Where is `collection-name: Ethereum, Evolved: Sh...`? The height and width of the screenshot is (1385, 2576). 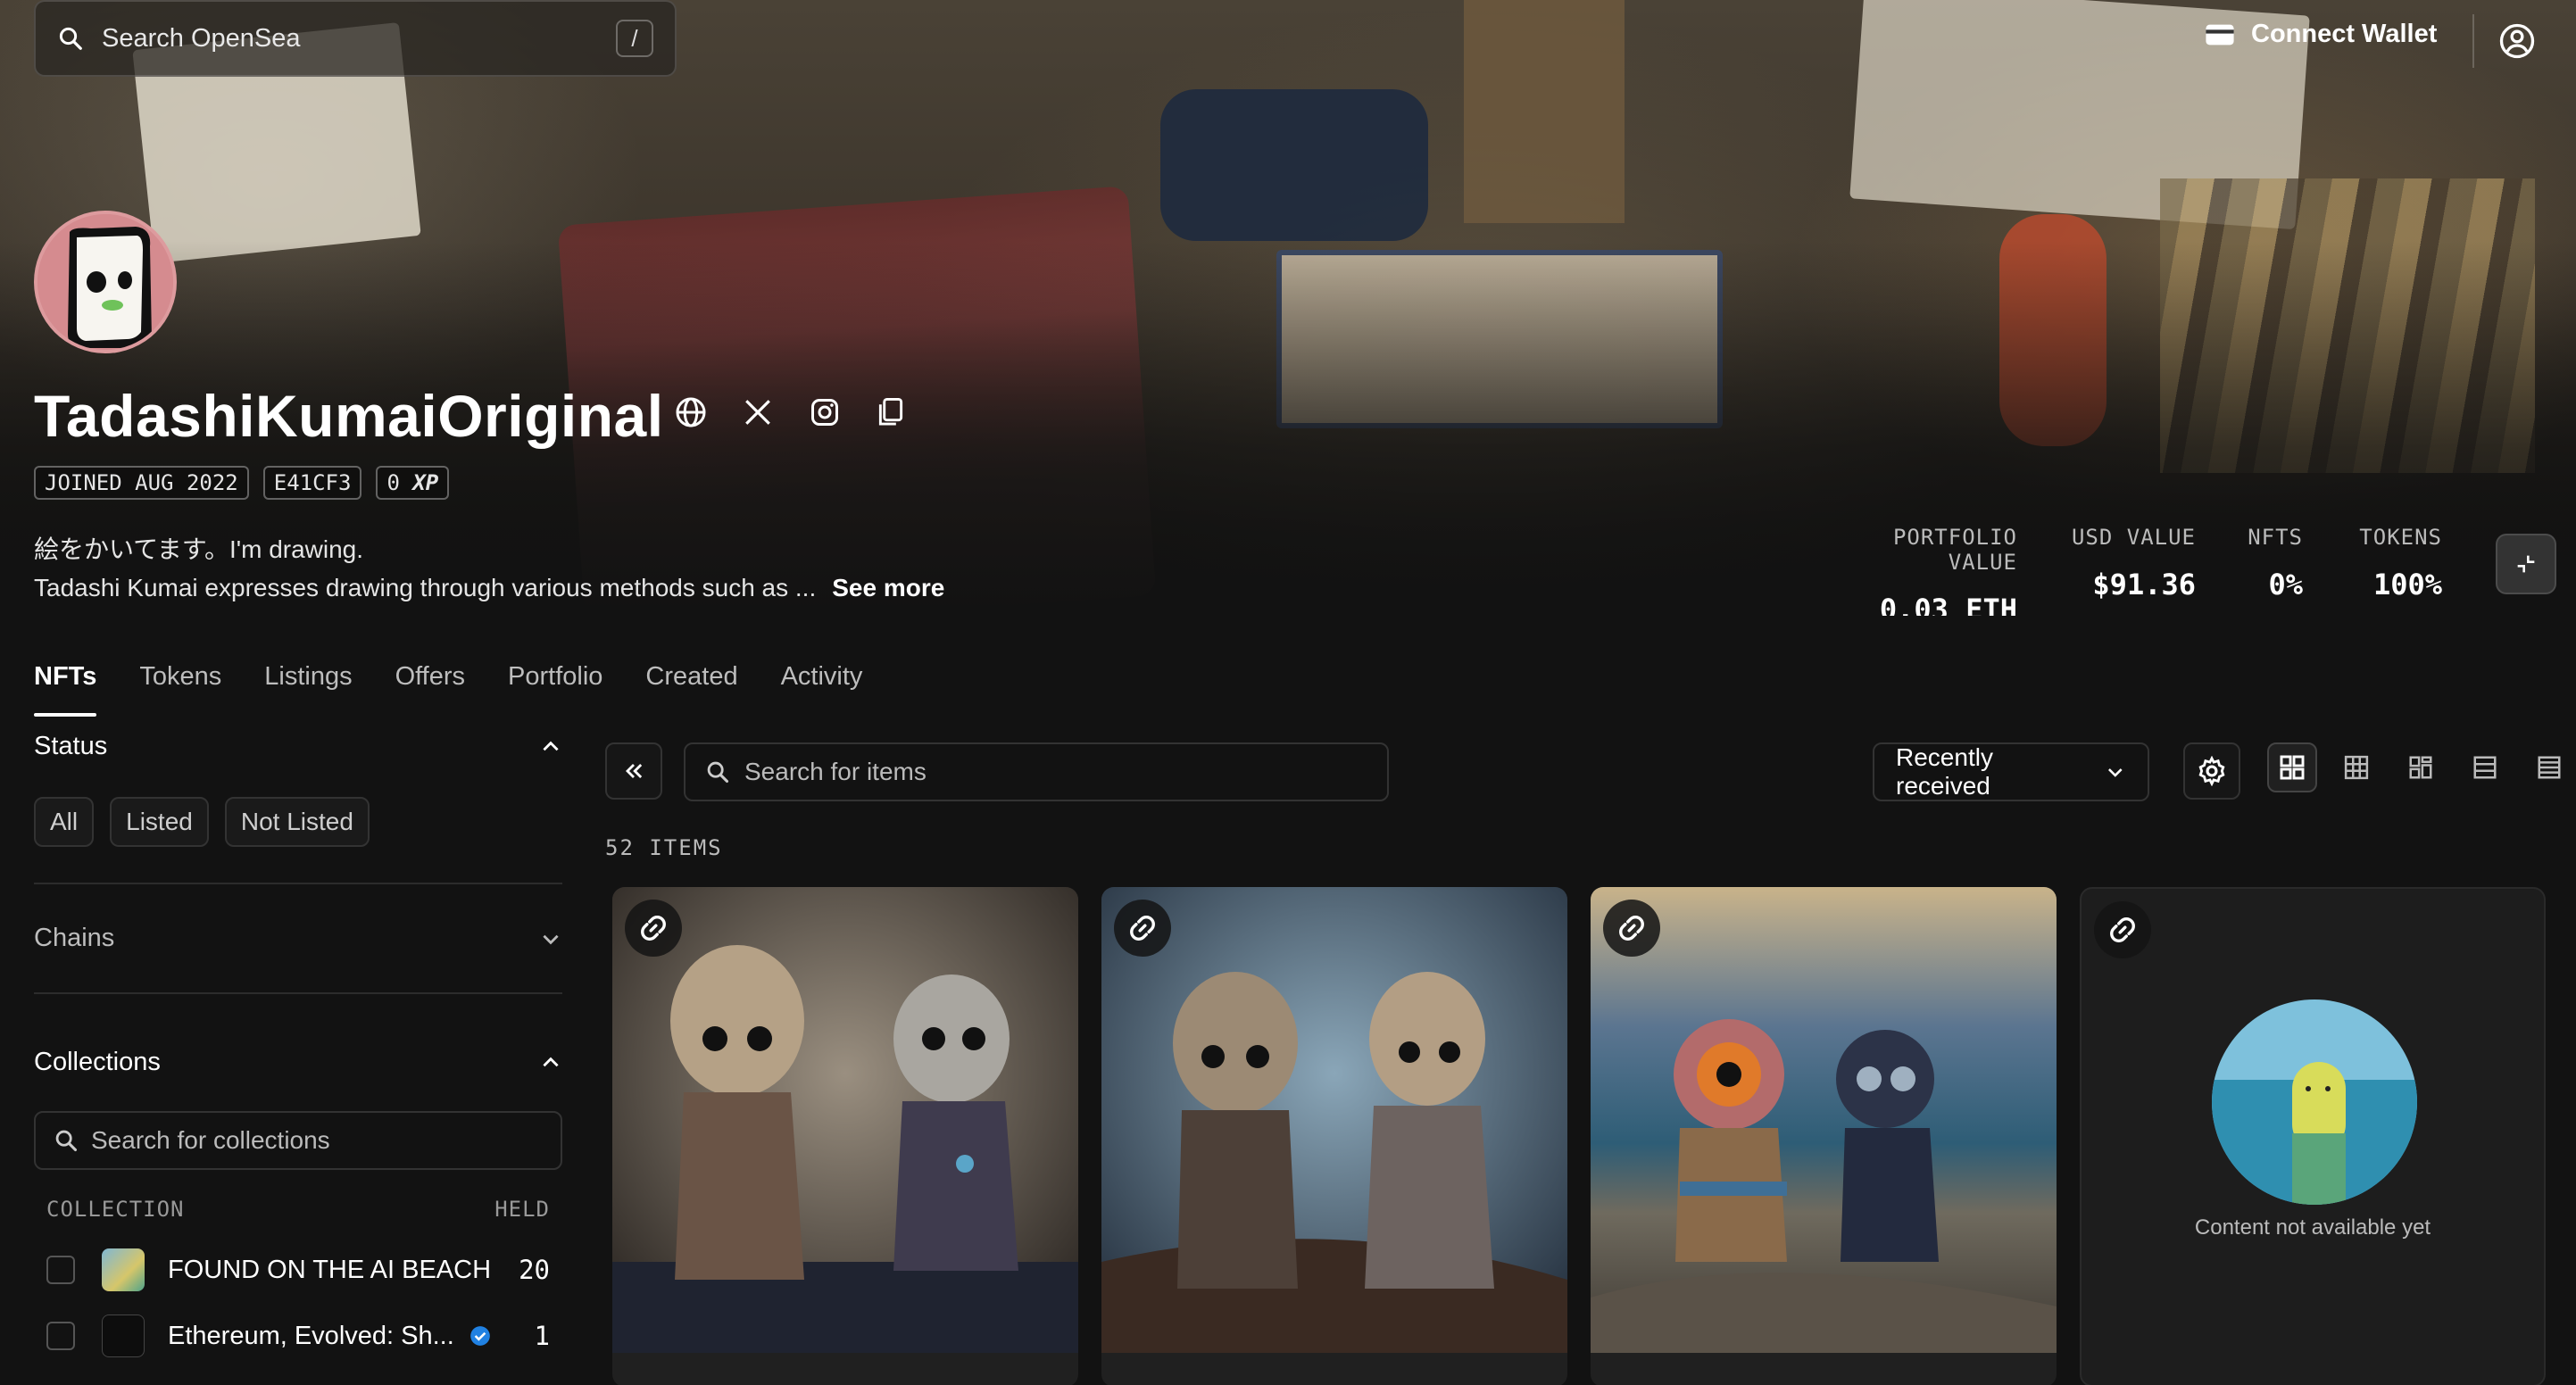 collection-name: Ethereum, Evolved: Sh... is located at coordinates (311, 1335).